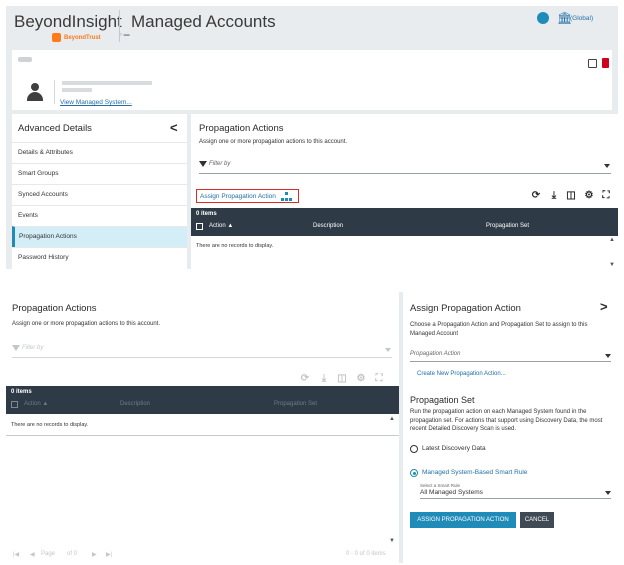  Describe the element at coordinates (125, 35) in the screenshot. I see `breadcrumb: › ▬` at that location.